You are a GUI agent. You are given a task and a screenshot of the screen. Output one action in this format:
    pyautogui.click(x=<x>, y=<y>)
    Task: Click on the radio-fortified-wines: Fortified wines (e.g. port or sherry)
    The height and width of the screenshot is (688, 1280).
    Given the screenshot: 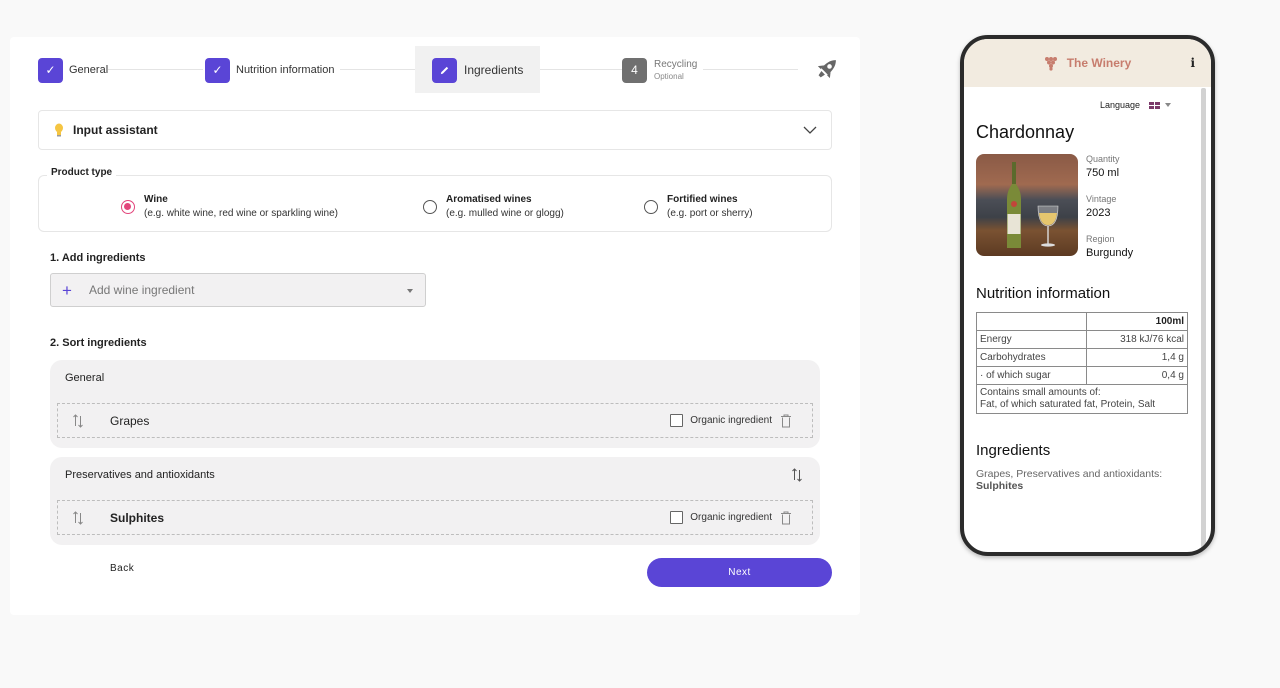 What is the action you would take?
    pyautogui.click(x=698, y=206)
    